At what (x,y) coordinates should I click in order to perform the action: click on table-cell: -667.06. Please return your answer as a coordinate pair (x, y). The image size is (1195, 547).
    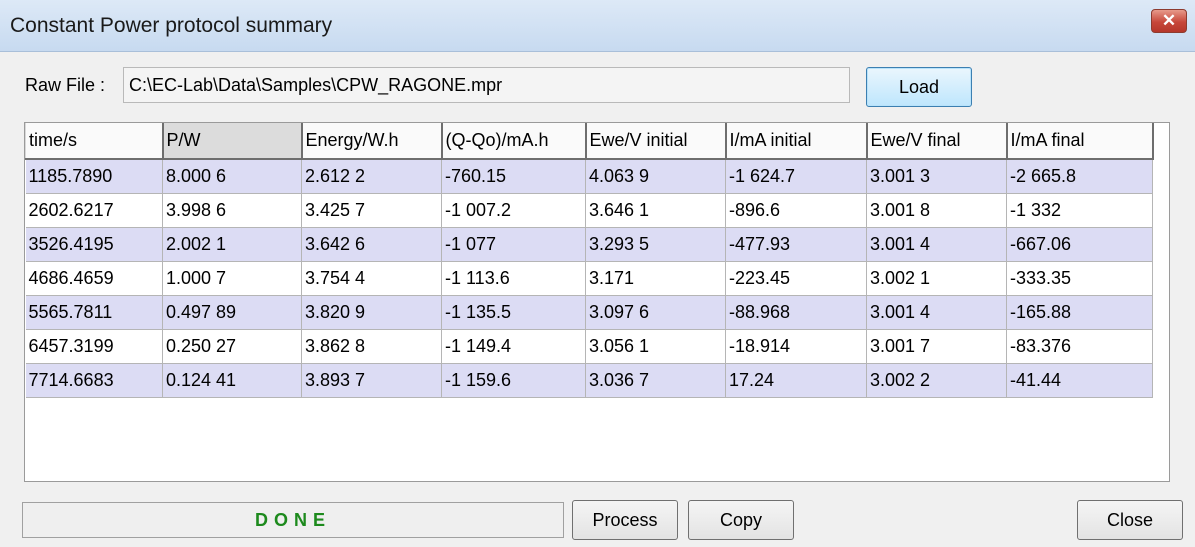
    Looking at the image, I should click on (1079, 244).